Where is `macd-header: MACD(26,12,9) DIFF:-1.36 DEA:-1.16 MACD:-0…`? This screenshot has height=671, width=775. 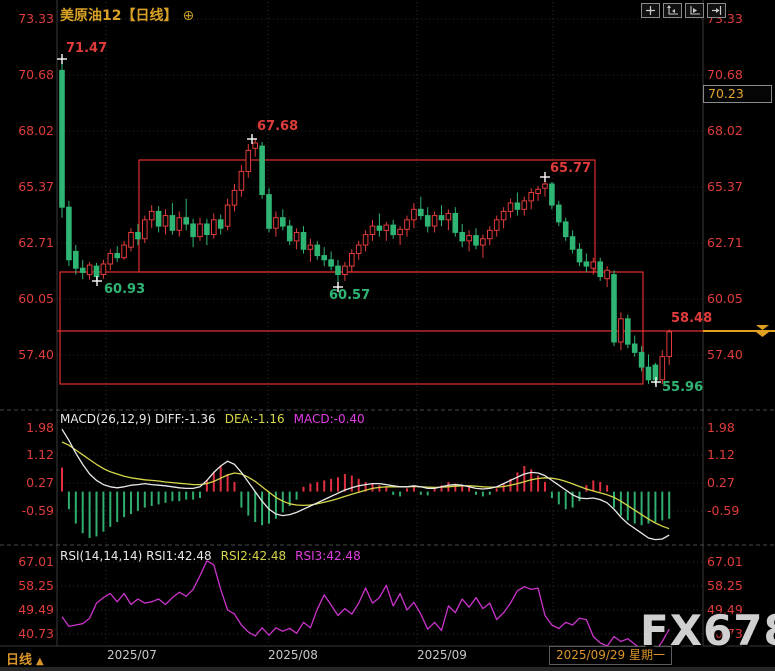 macd-header: MACD(26,12,9) DIFF:-1.36 DEA:-1.16 MACD:-0… is located at coordinates (212, 419).